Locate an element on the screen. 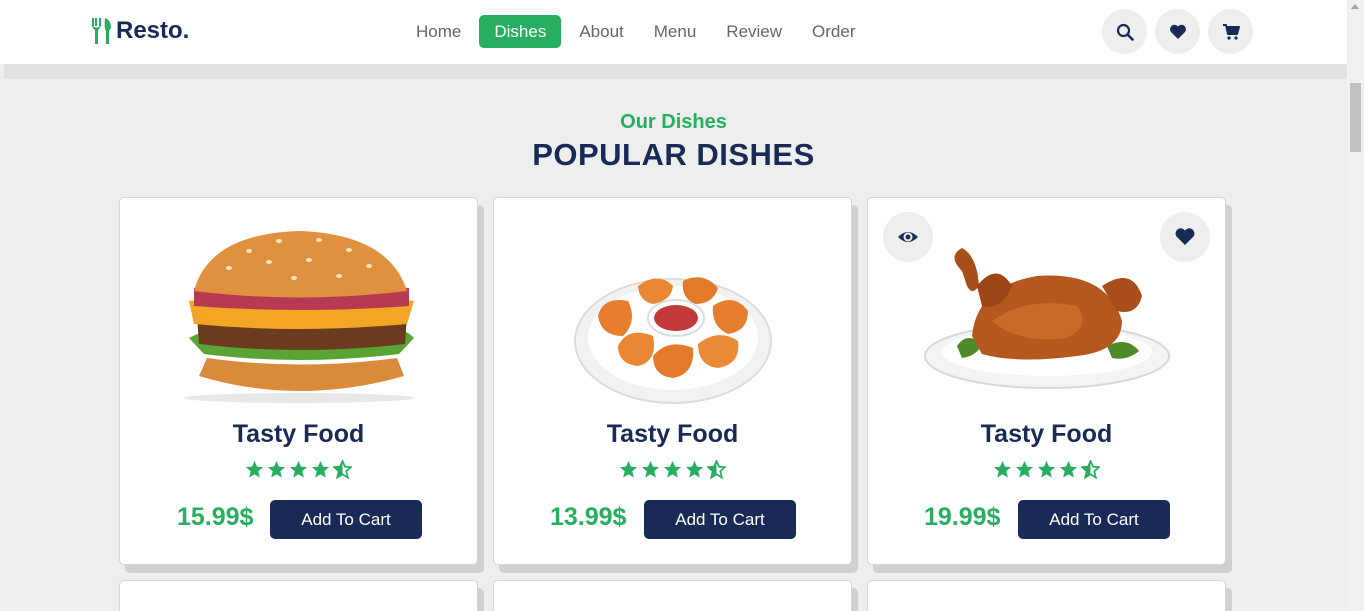 This screenshot has width=1364, height=611. header-icons is located at coordinates (1181, 31).